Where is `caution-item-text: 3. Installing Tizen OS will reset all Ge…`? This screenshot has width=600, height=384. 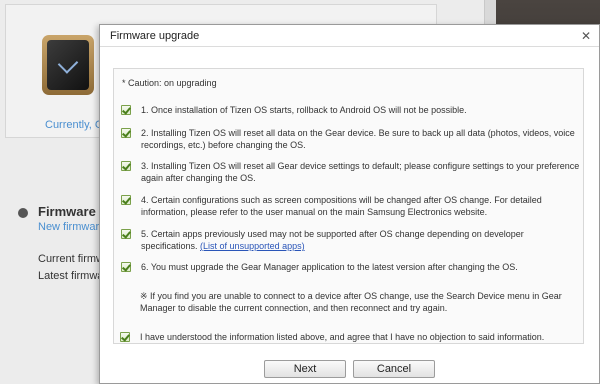 caution-item-text: 3. Installing Tizen OS will reset all Ge… is located at coordinates (360, 172).